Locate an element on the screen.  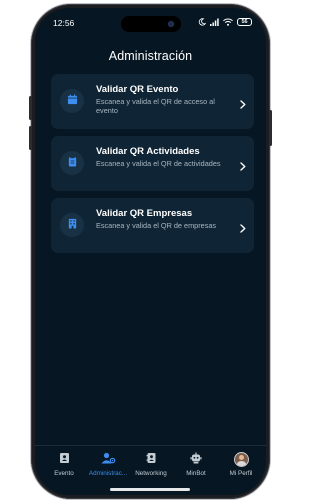
contacts-icon is located at coordinates (151, 460).